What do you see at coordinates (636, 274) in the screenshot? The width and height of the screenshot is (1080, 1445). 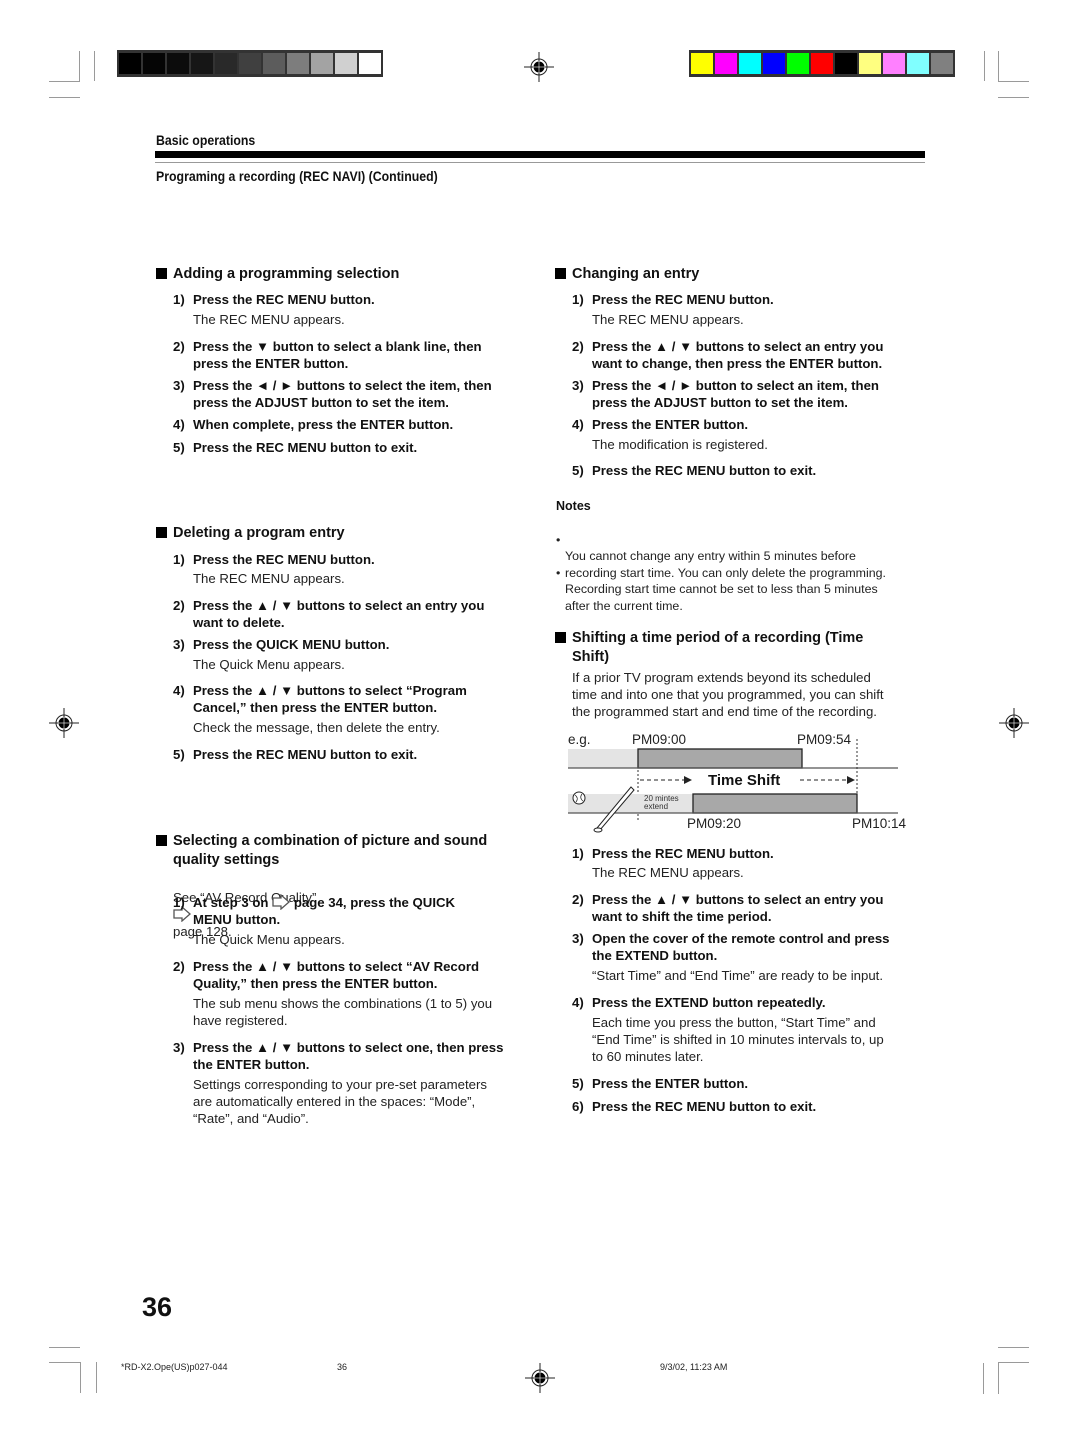 I see `heading-text: Changing an entry` at bounding box center [636, 274].